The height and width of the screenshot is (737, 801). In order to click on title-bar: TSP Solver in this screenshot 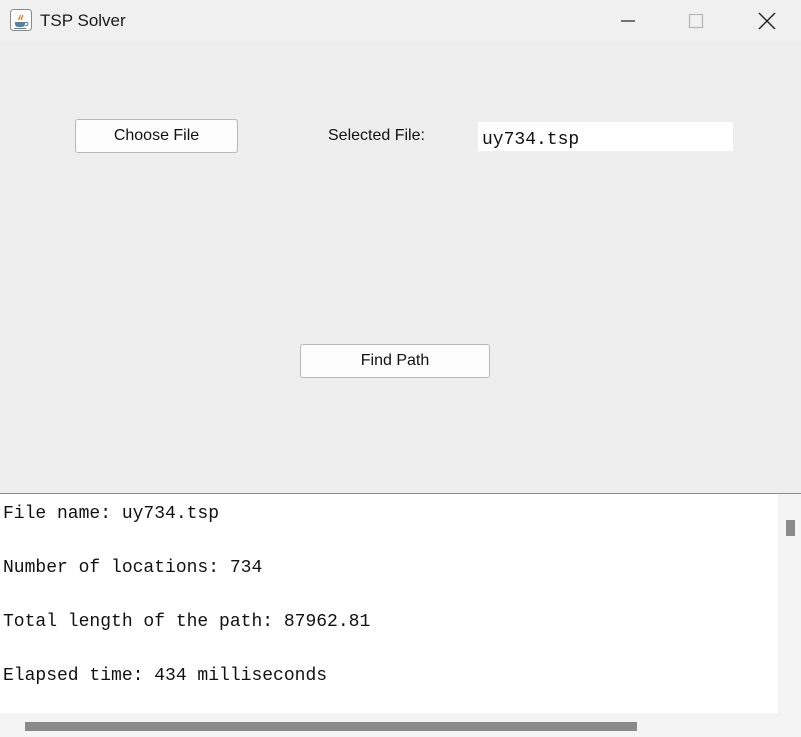, I will do `click(400, 21)`.